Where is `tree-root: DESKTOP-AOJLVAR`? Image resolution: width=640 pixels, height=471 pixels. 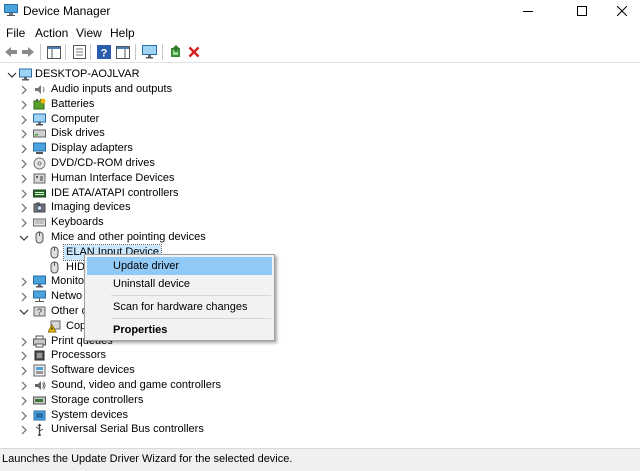 tree-root: DESKTOP-AOJLVAR is located at coordinates (100, 74).